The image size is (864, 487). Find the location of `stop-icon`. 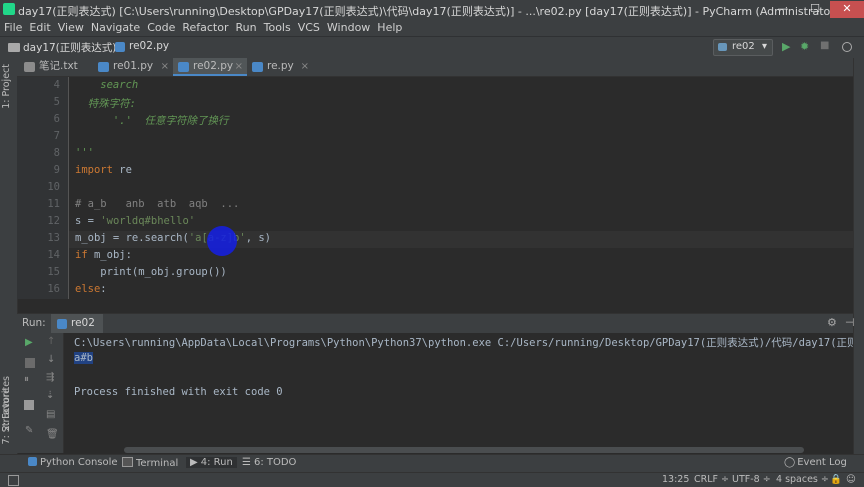

stop-icon is located at coordinates (30, 363).